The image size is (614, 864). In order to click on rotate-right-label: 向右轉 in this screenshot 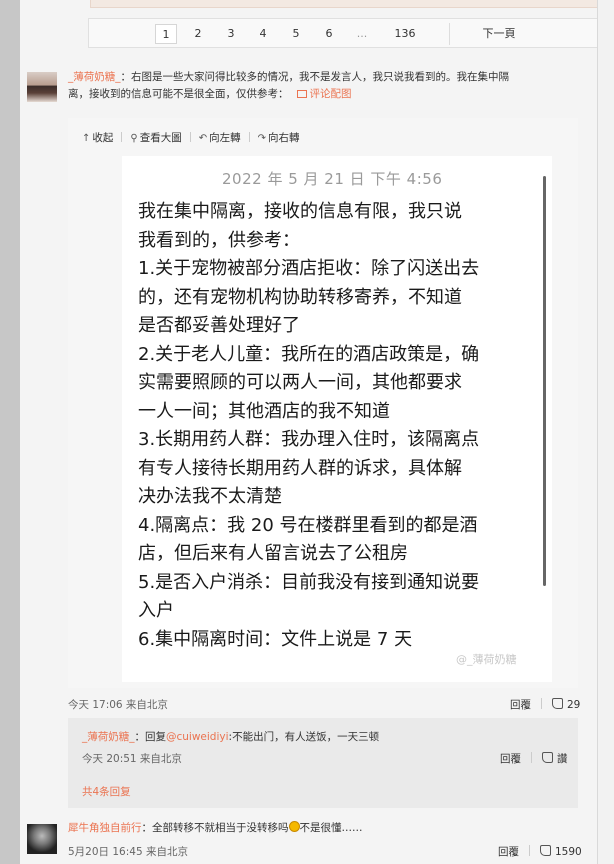, I will do `click(284, 138)`.